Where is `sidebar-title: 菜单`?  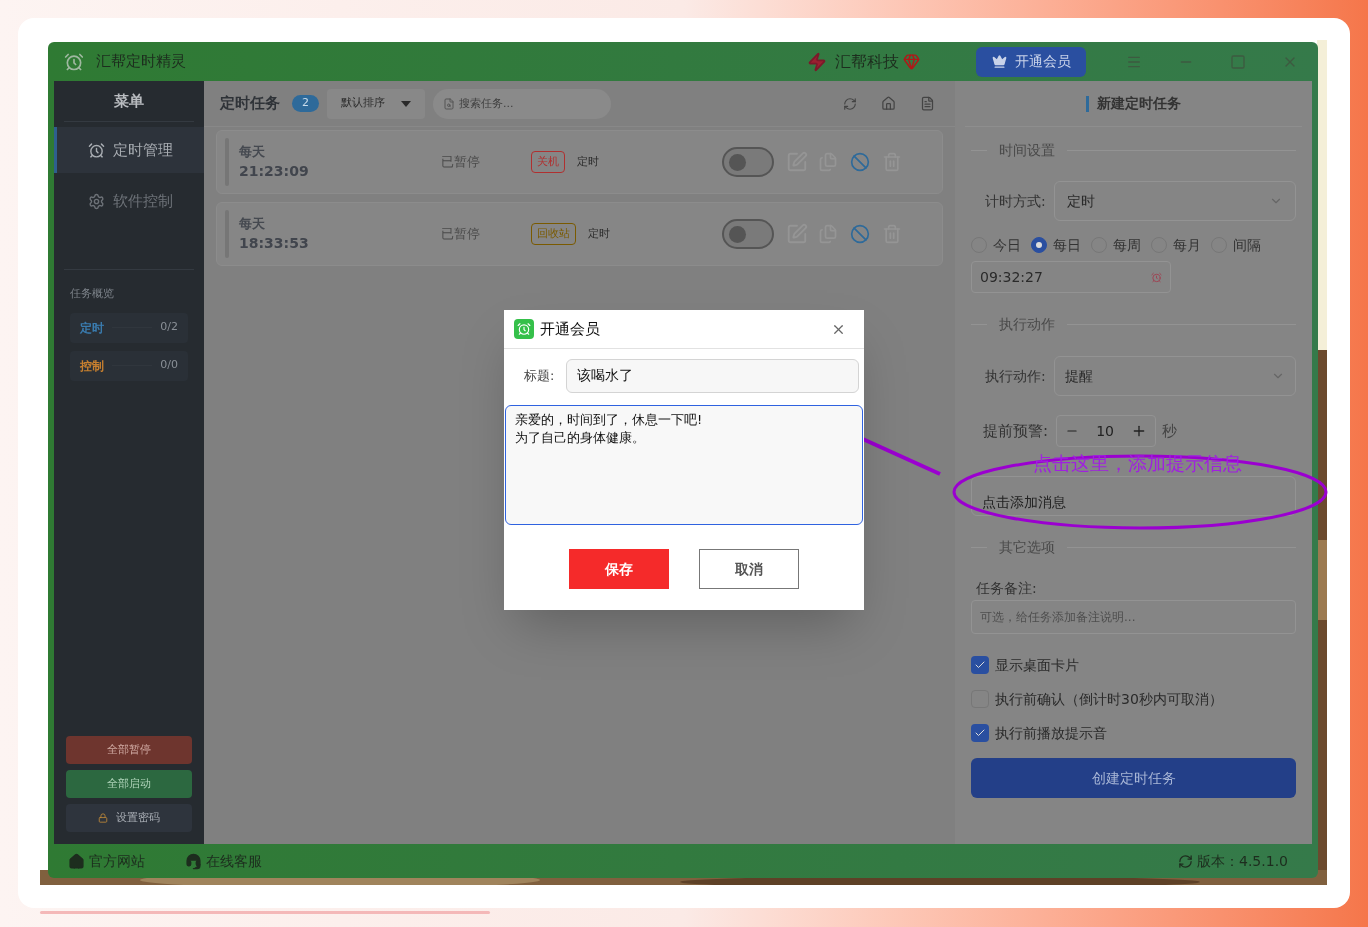 sidebar-title: 菜单 is located at coordinates (129, 101).